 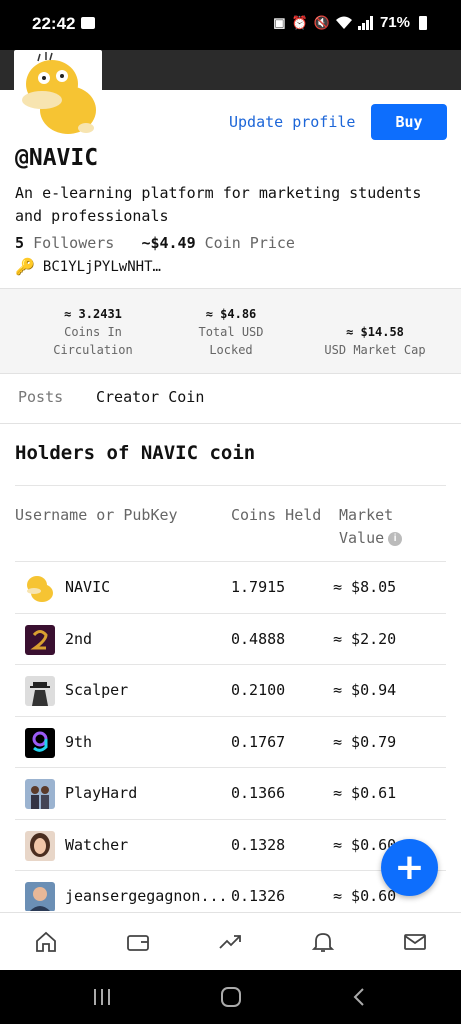 What do you see at coordinates (299, 22) in the screenshot?
I see `alarm-icon: ⏰` at bounding box center [299, 22].